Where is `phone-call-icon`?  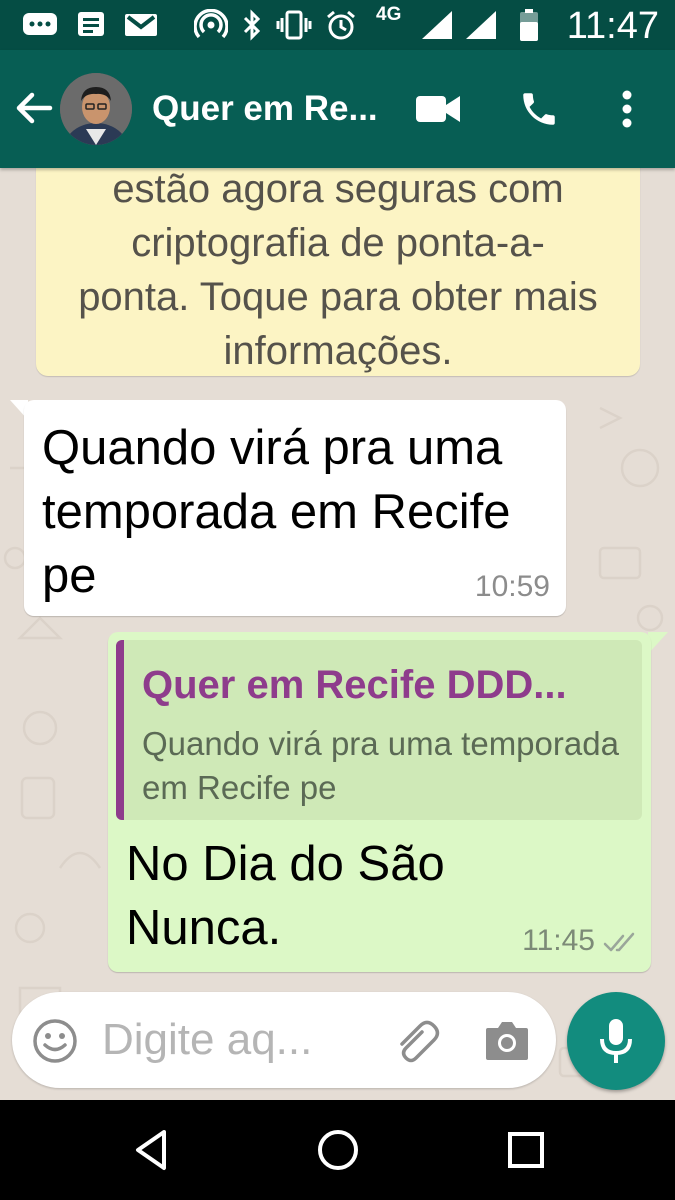
phone-call-icon is located at coordinates (539, 109).